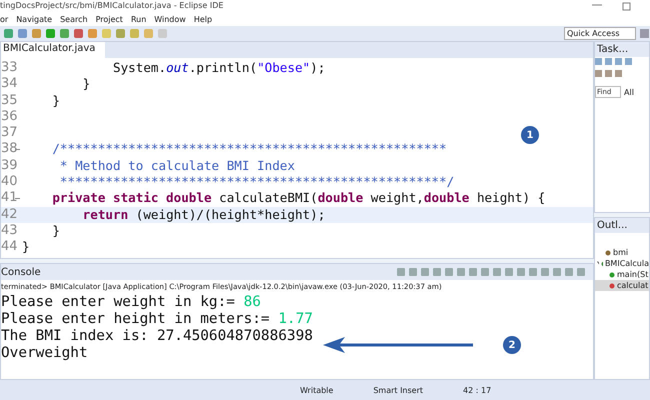 This screenshot has height=400, width=650. Describe the element at coordinates (4, 19) in the screenshot. I see `menu-item: or` at that location.